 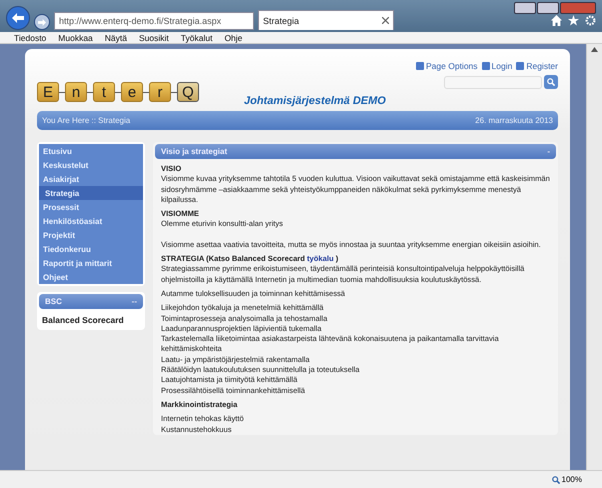 What do you see at coordinates (86, 120) in the screenshot?
I see `breadcrumb-text: You Are Here :: Strategia` at bounding box center [86, 120].